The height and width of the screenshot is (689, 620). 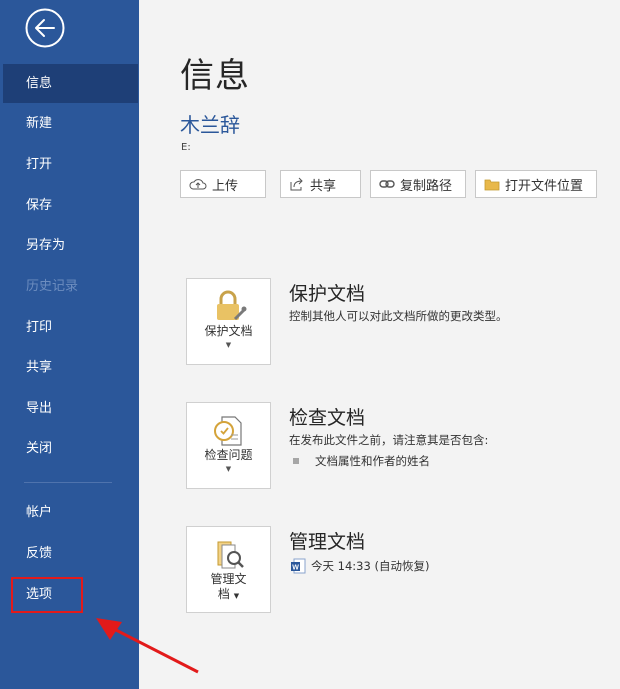 What do you see at coordinates (228, 455) in the screenshot?
I see `inspect-document-tile-label: 检查问题` at bounding box center [228, 455].